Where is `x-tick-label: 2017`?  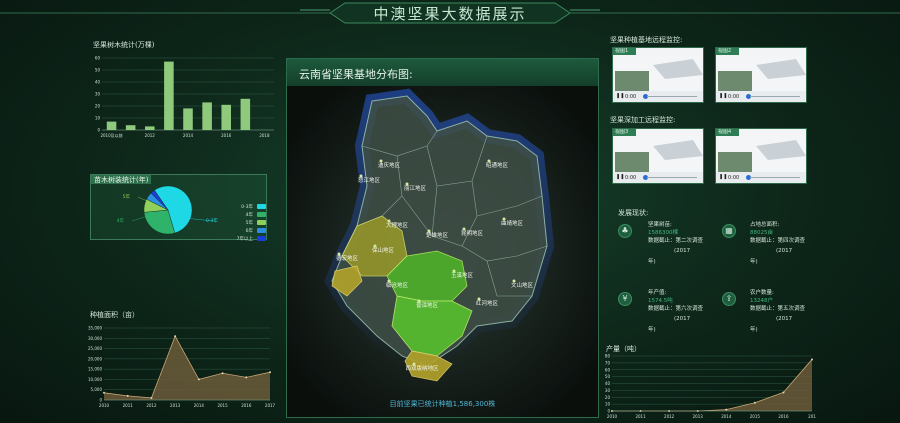
x-tick-label: 2017 is located at coordinates (270, 405).